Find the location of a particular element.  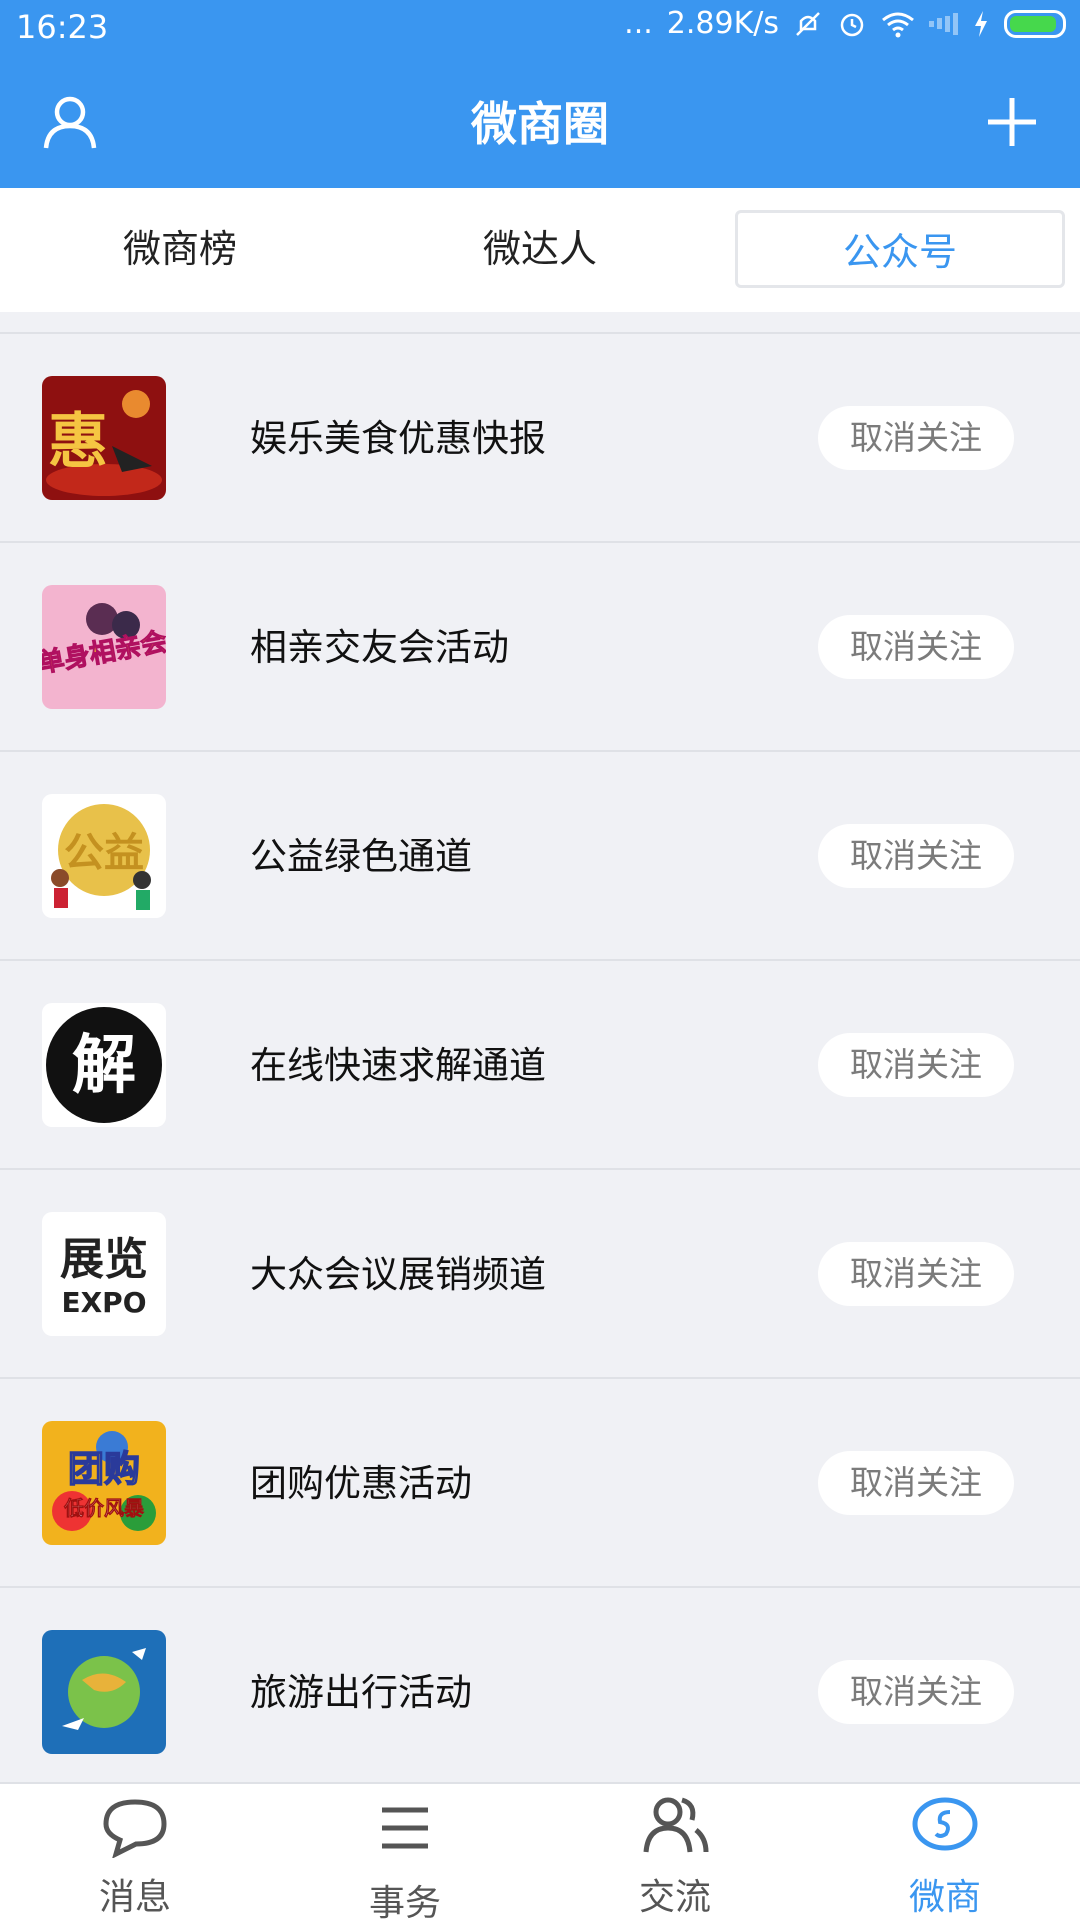

list-item: 团购 低价风暴 团购优惠活动 取消关注 is located at coordinates (540, 1483).